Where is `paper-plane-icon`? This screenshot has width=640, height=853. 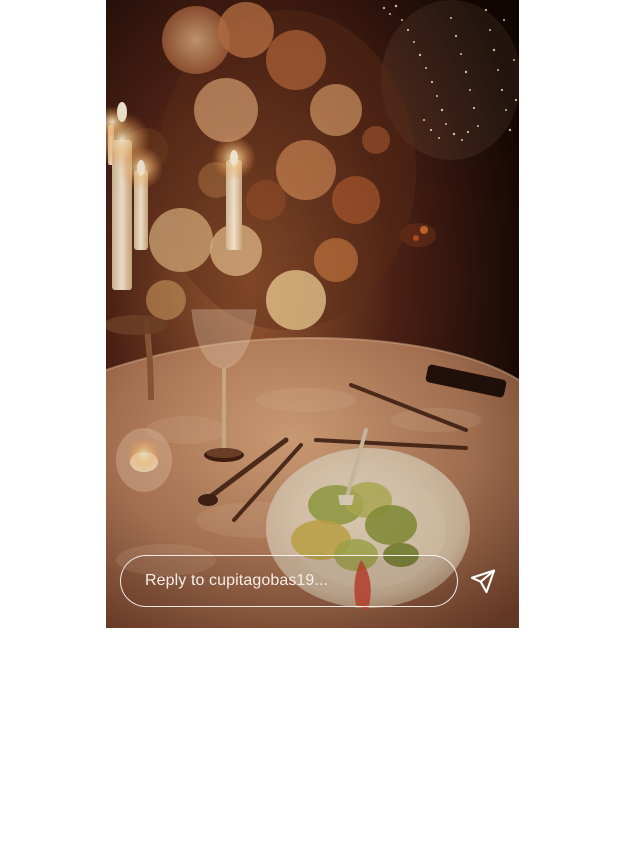
paper-plane-icon is located at coordinates (483, 581).